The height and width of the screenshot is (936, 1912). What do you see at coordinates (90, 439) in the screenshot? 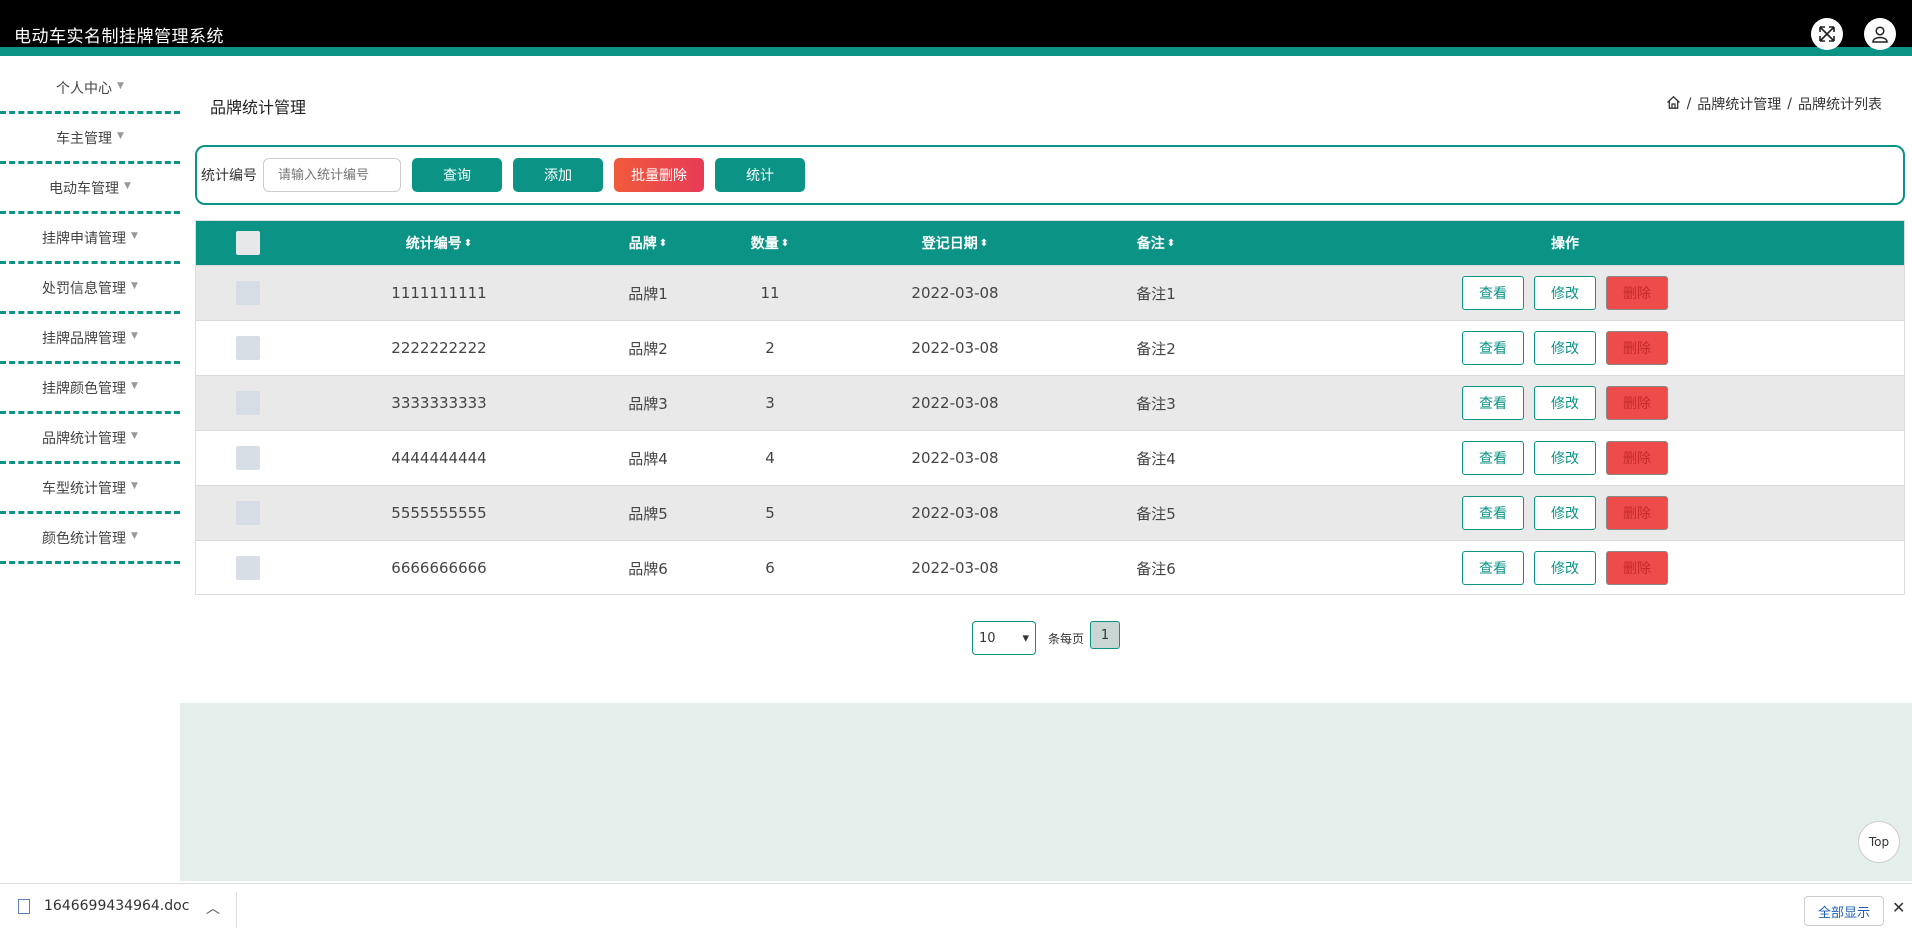
I see `sidebar-item-brand-stats: 品牌统计管理 ▼` at bounding box center [90, 439].